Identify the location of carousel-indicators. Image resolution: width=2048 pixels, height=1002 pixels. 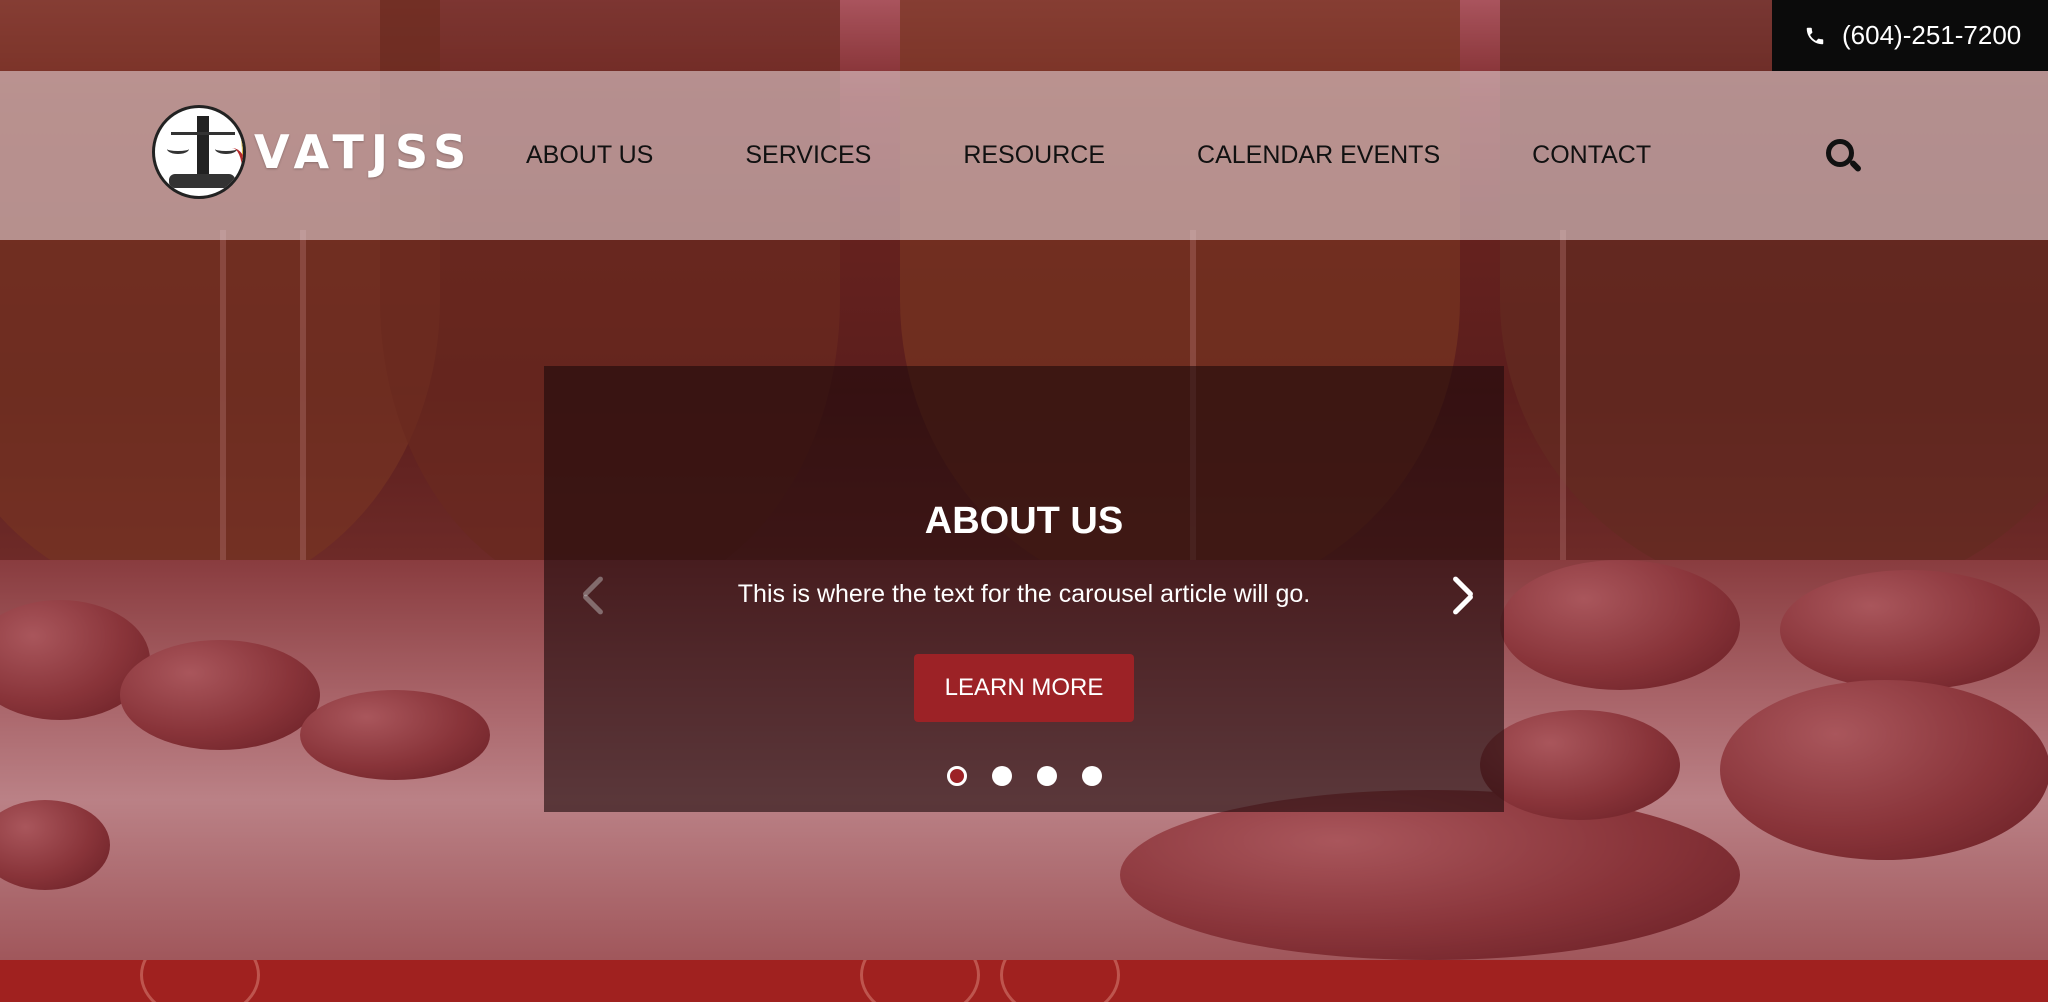
(1024, 776).